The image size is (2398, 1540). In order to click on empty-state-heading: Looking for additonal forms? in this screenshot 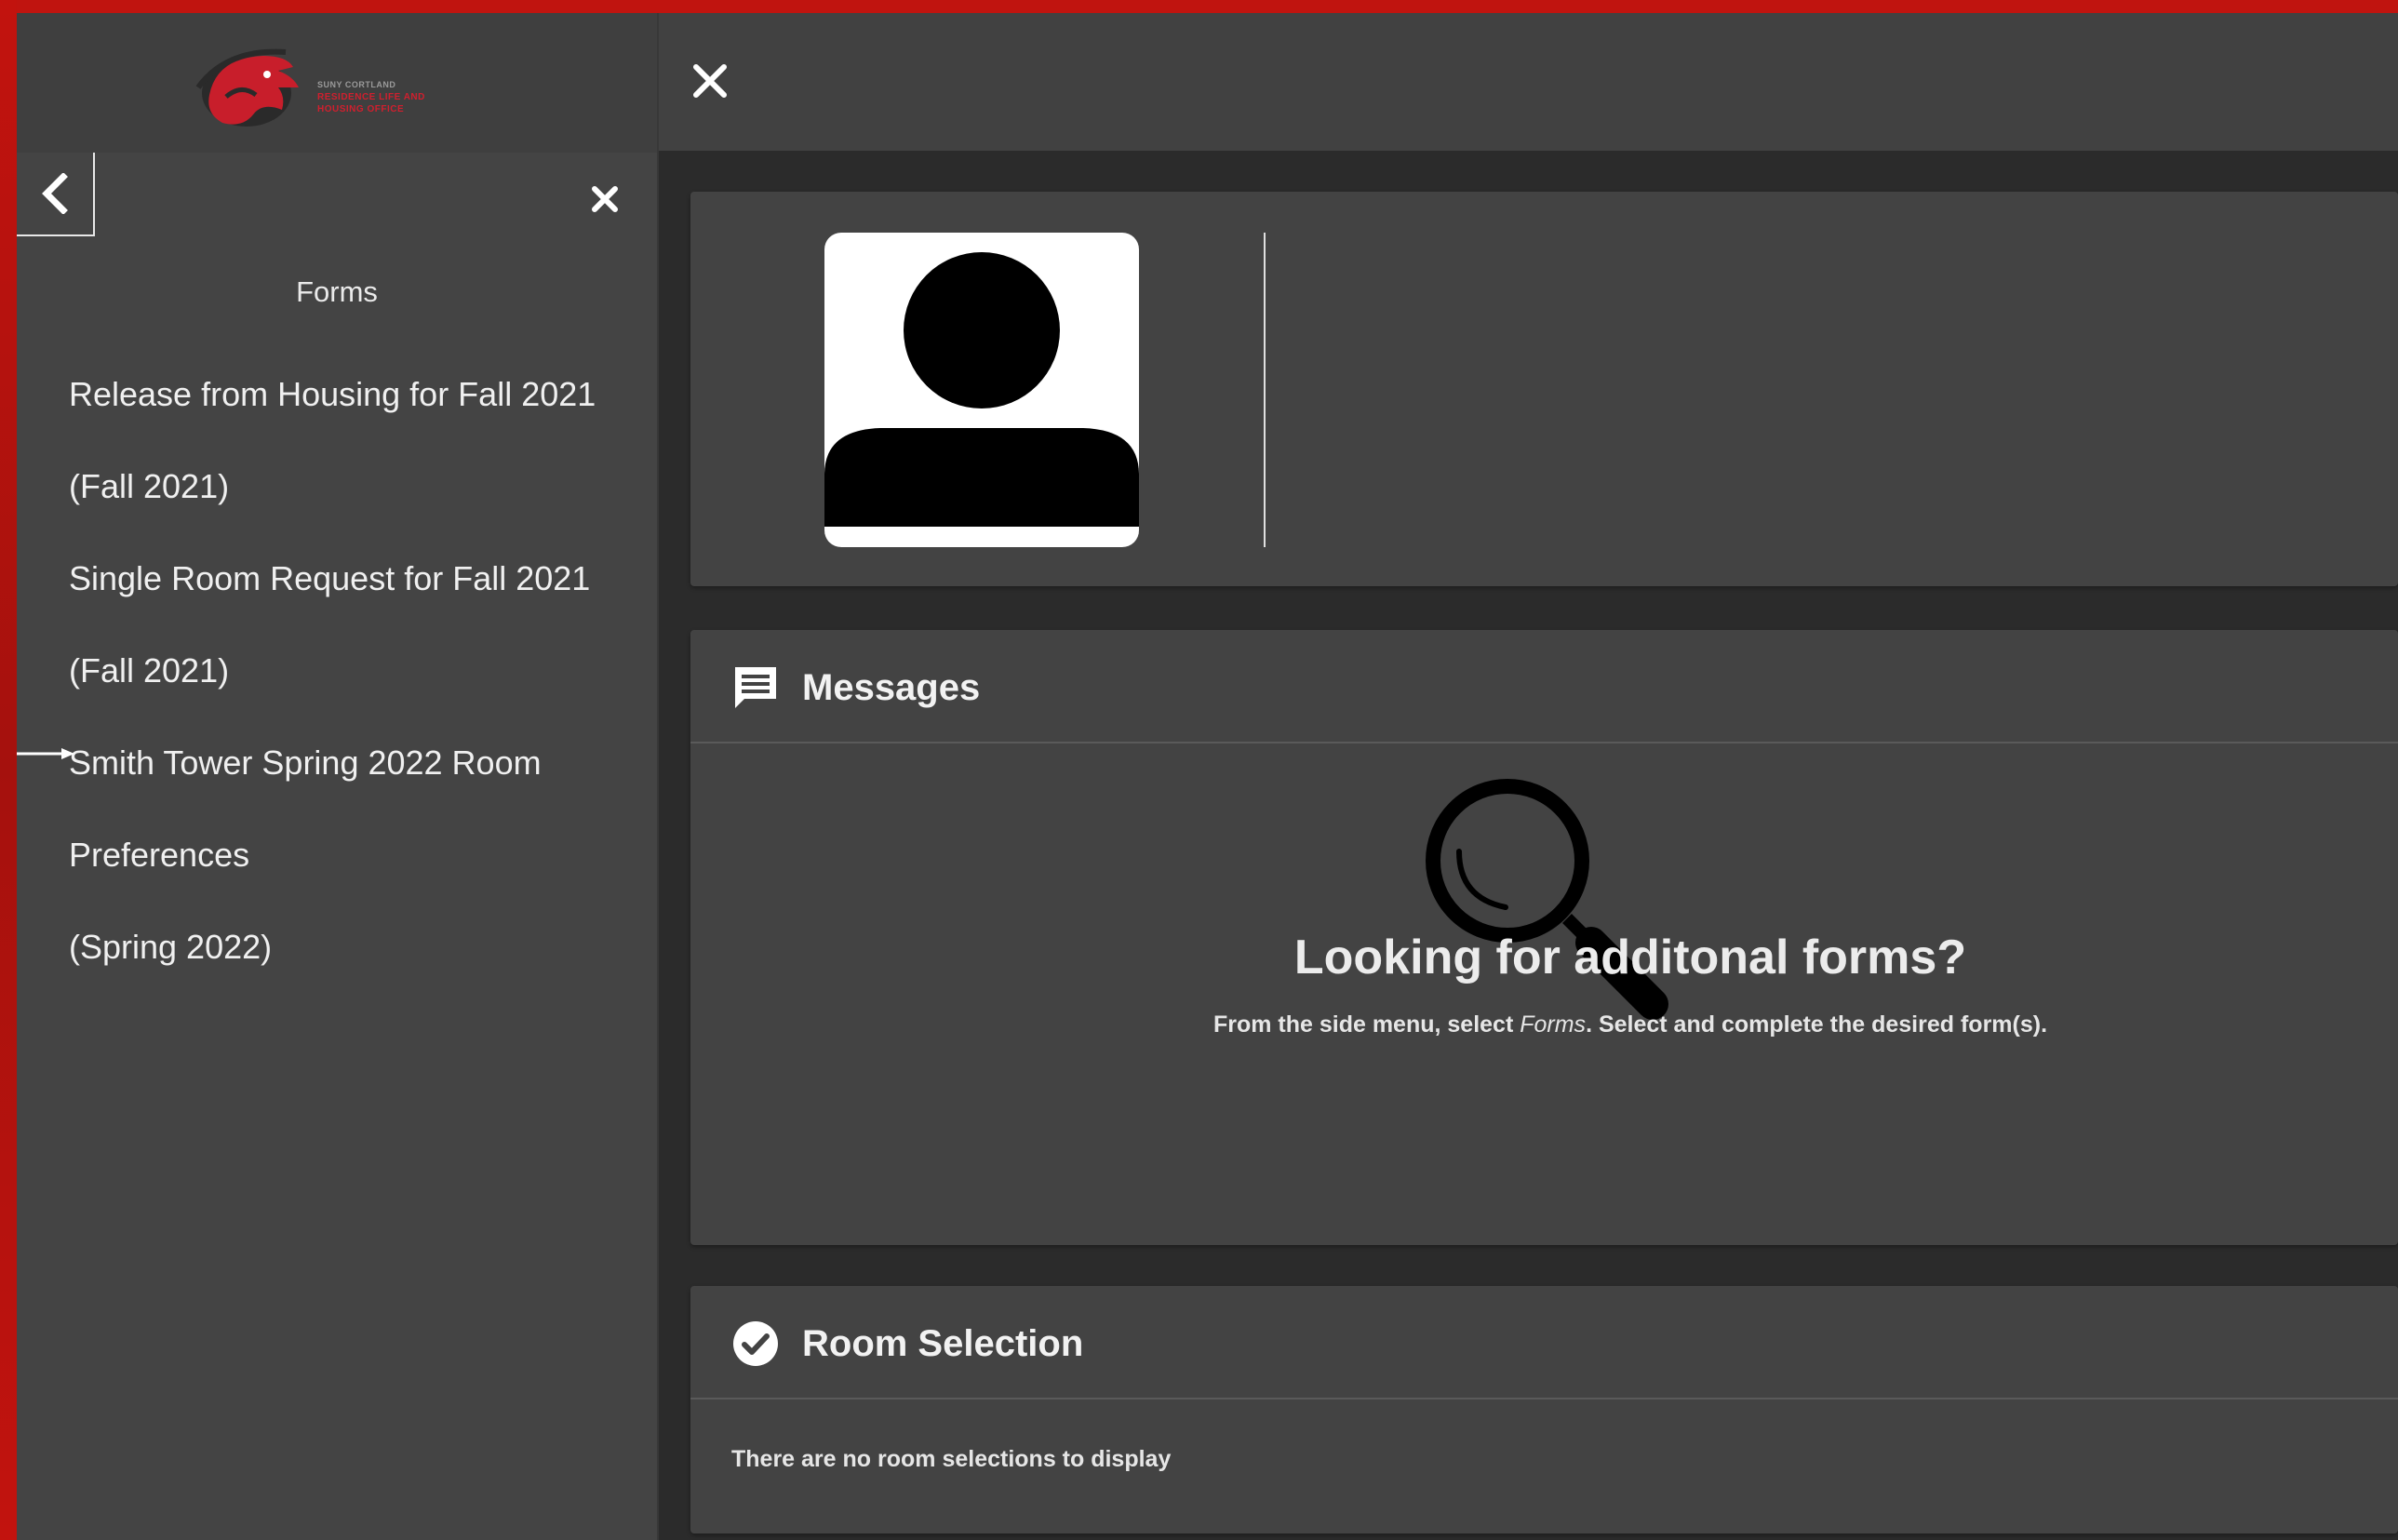, I will do `click(1630, 958)`.